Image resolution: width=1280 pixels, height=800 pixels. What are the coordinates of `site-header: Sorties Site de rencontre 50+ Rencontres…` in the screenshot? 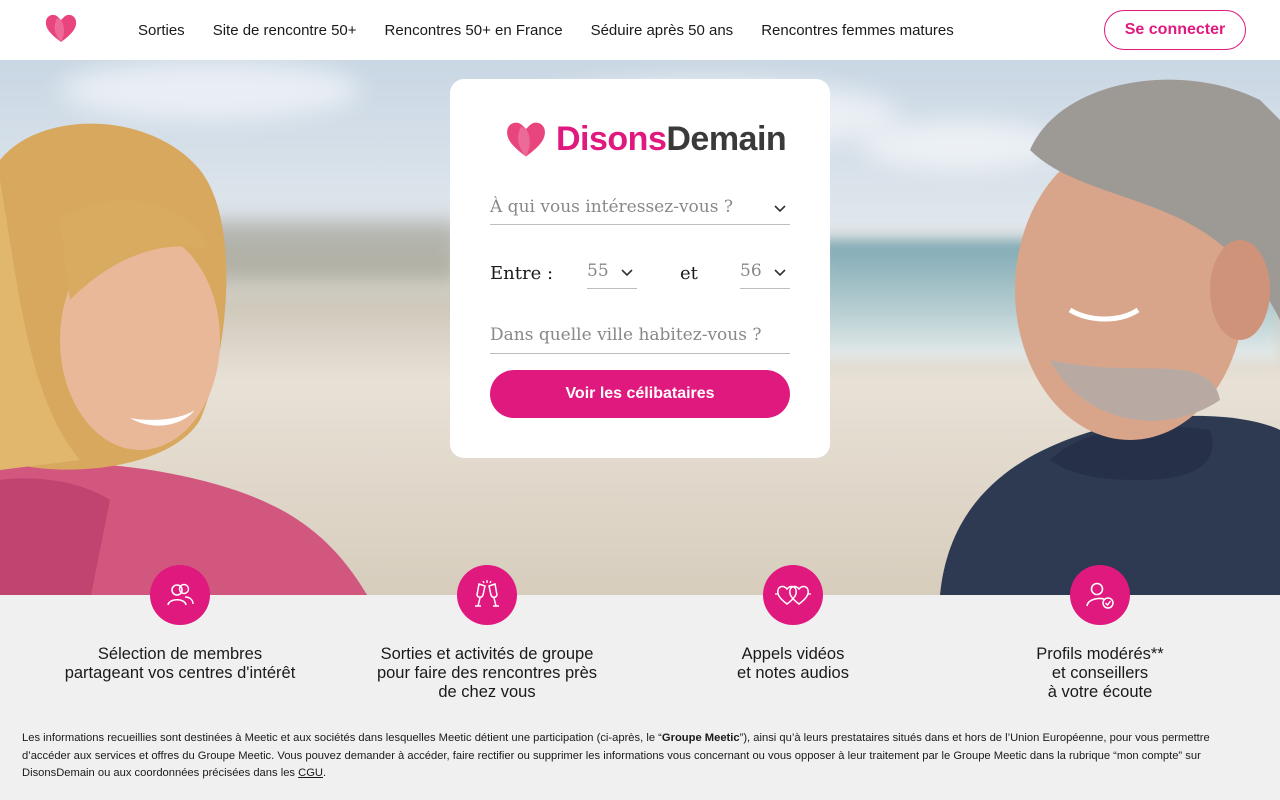 It's located at (640, 30).